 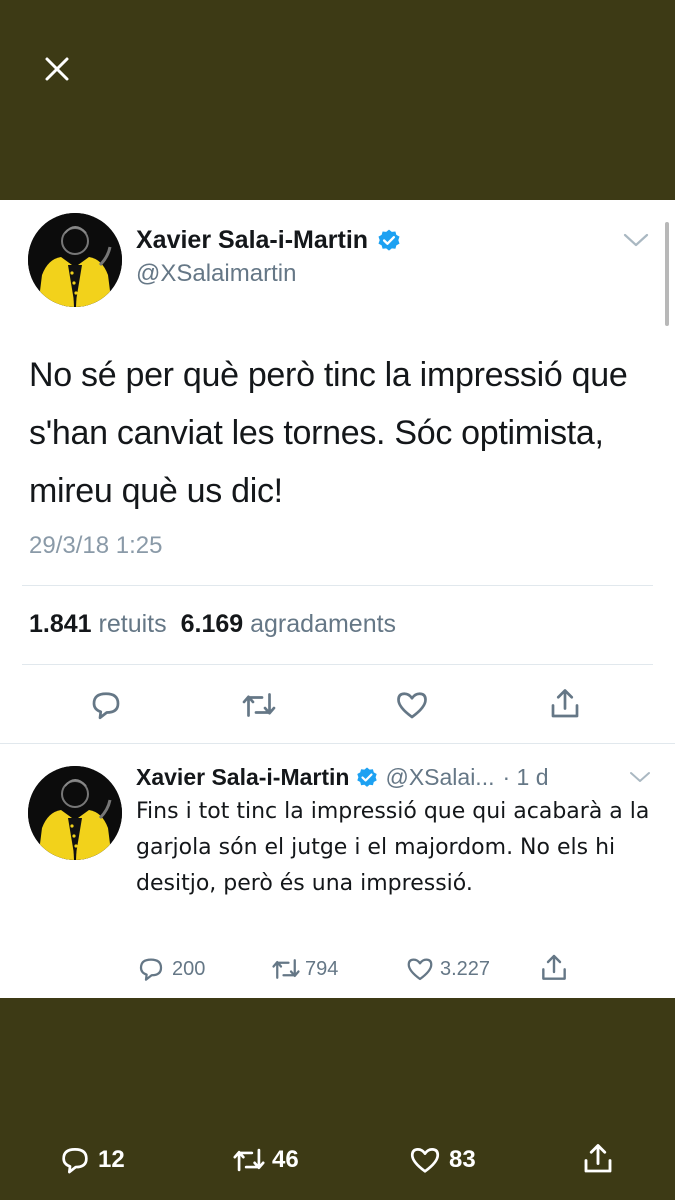 I want to click on reply-like-button: 3.227, so click(x=447, y=969).